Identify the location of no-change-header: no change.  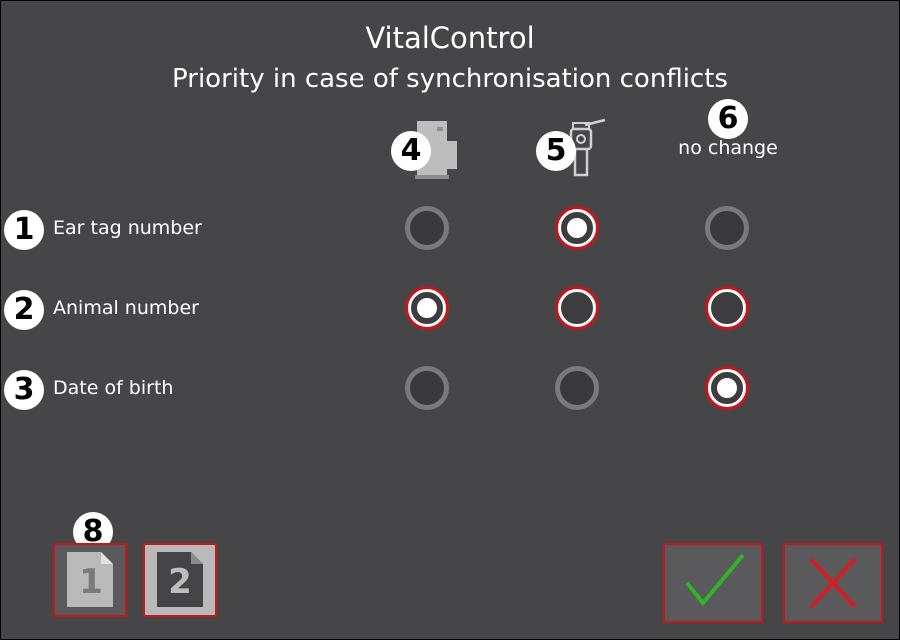
(728, 148).